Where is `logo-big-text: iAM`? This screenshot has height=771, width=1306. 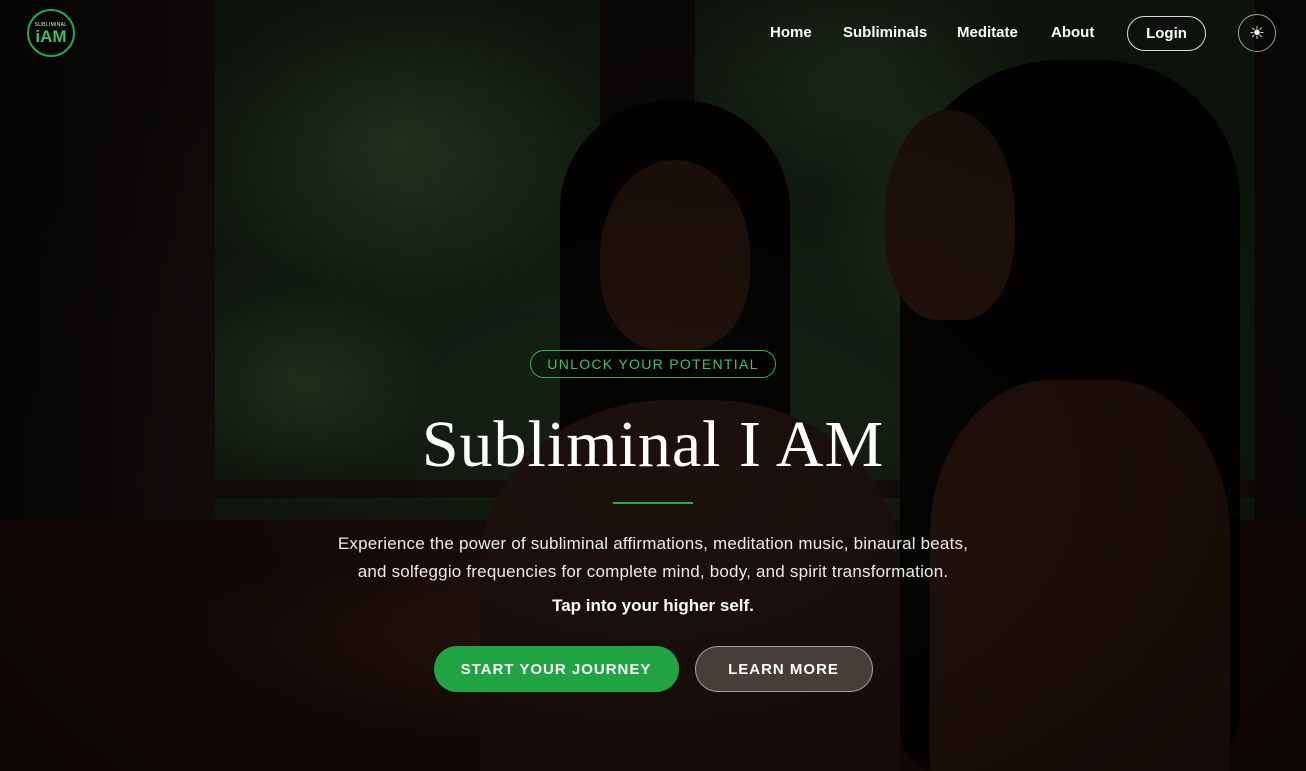 logo-big-text: iAM is located at coordinates (51, 36).